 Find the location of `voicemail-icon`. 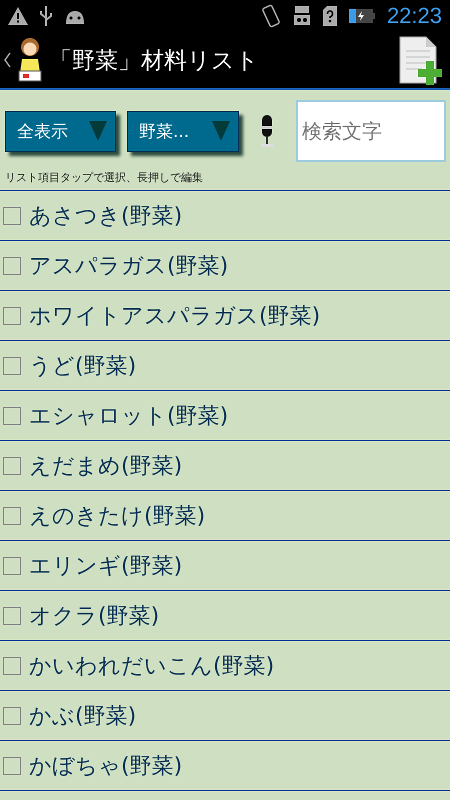

voicemail-icon is located at coordinates (301, 16).